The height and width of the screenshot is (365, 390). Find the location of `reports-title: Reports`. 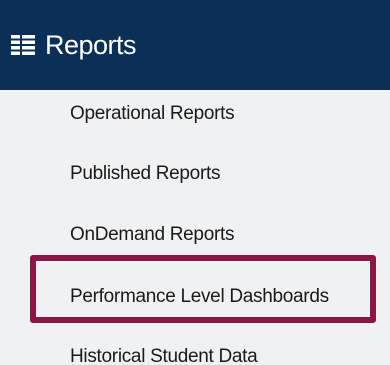

reports-title: Reports is located at coordinates (91, 44).